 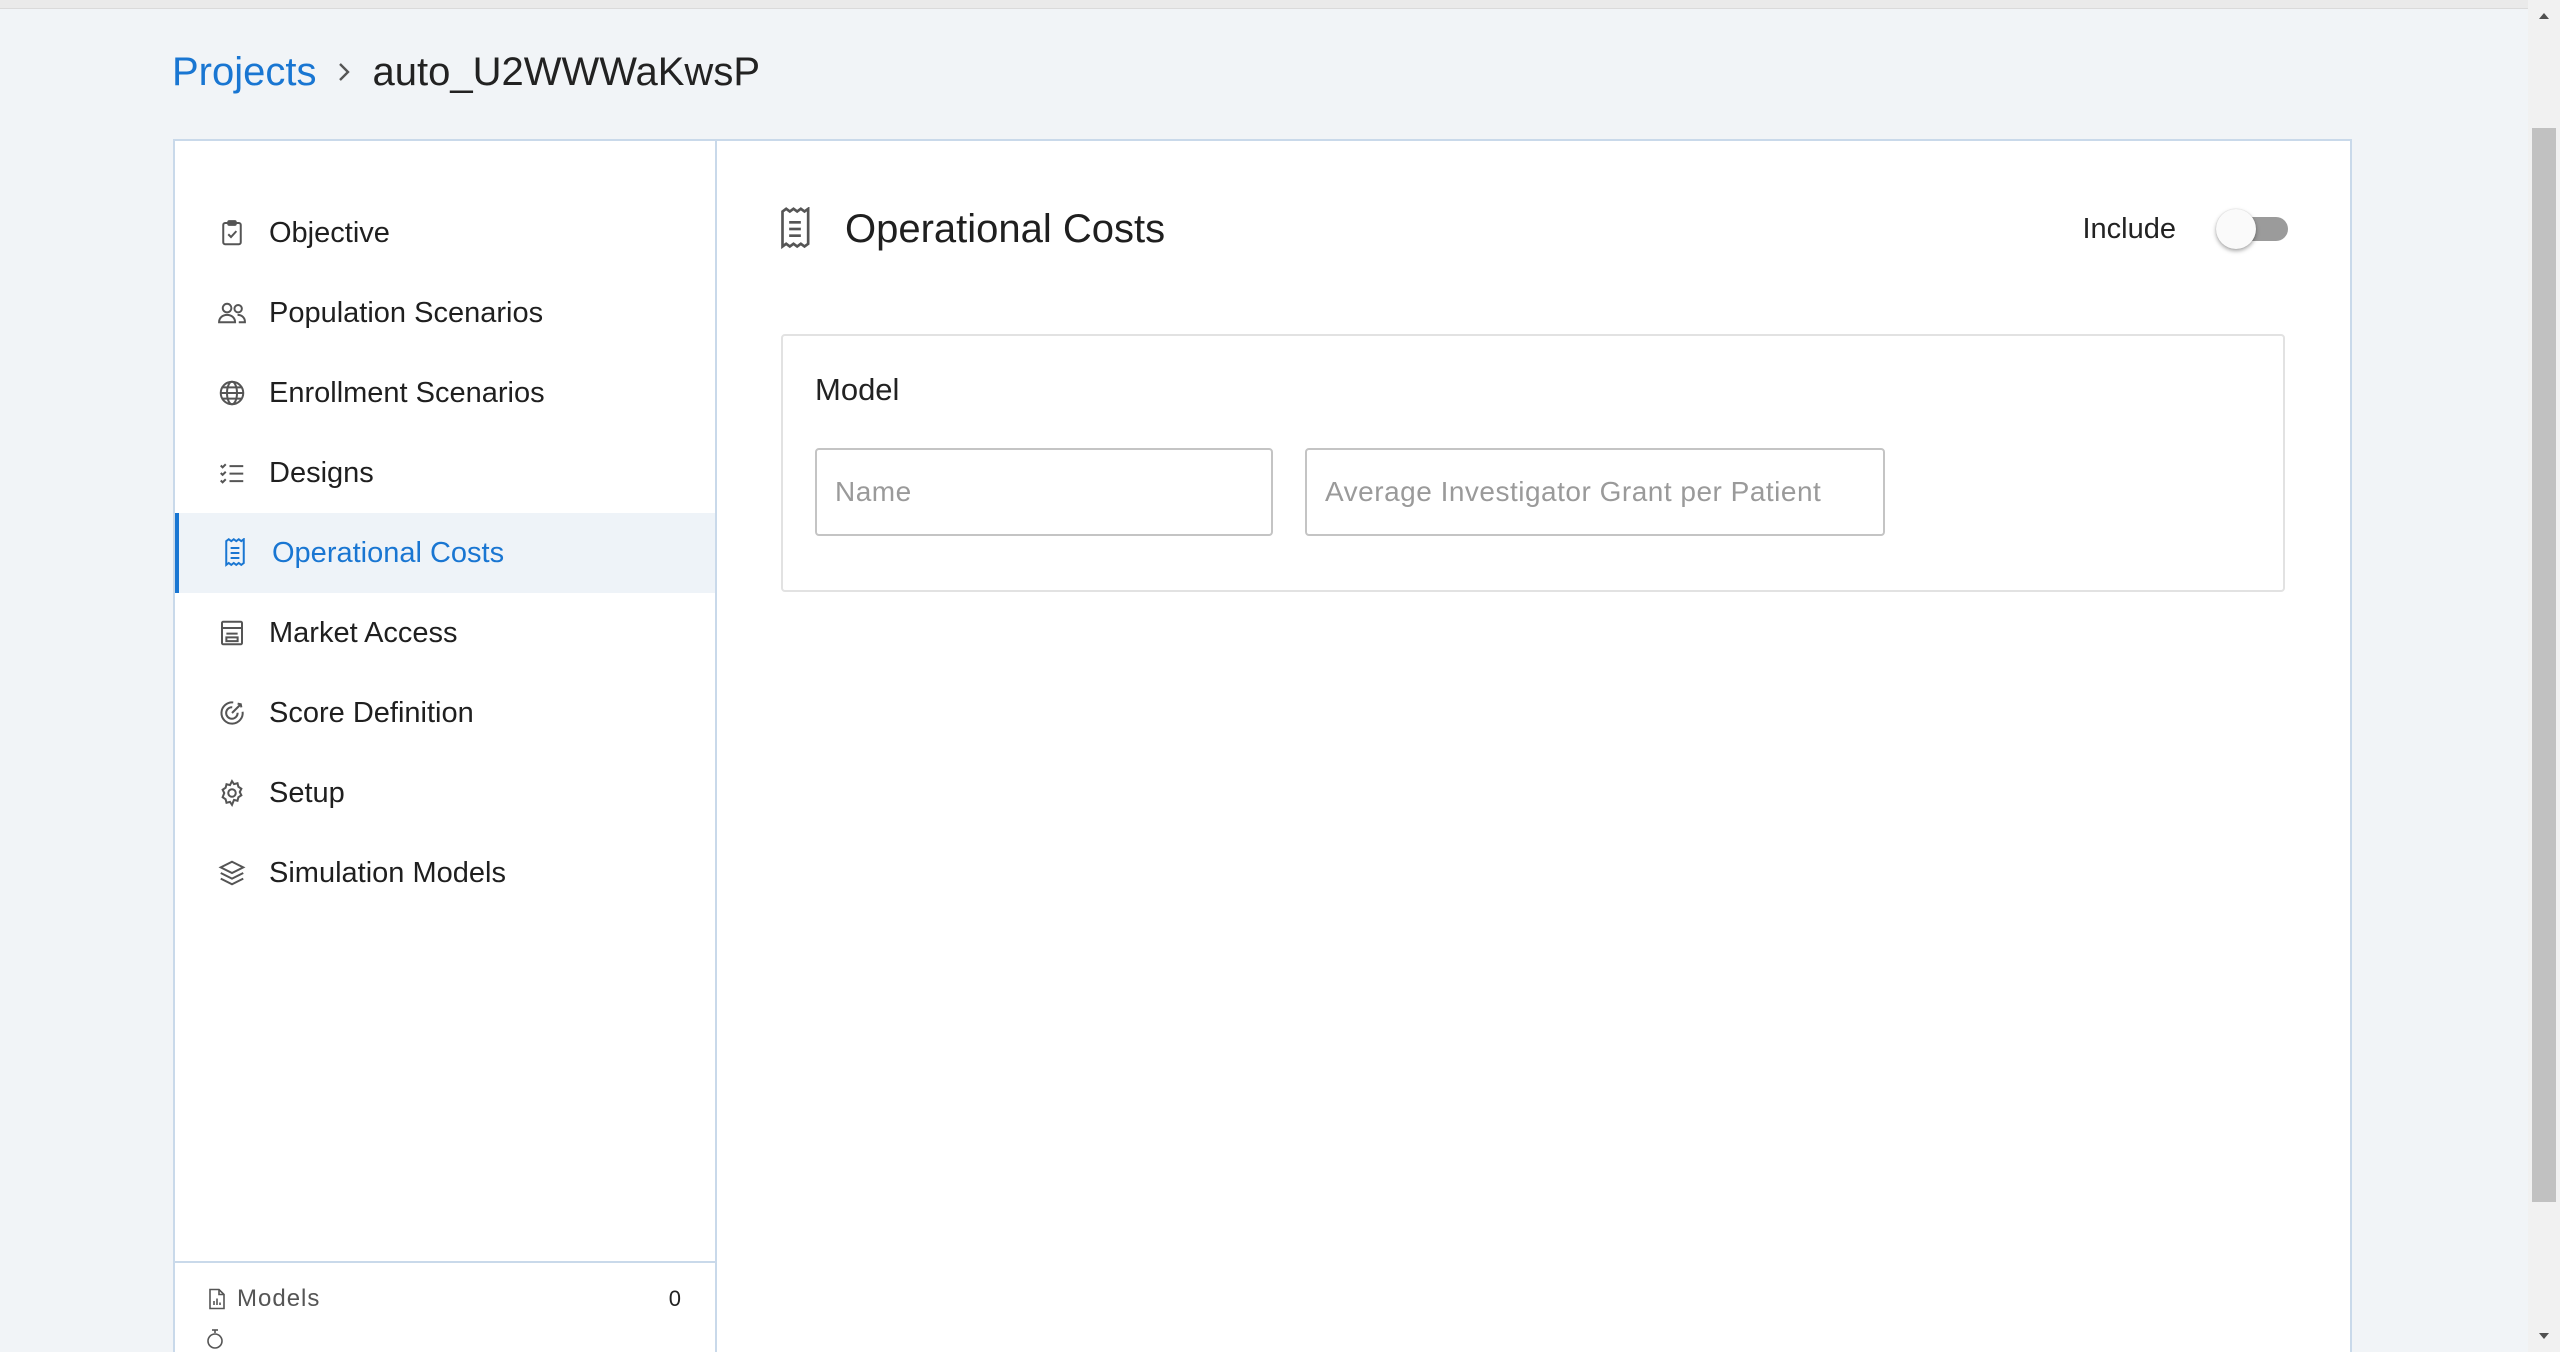 I want to click on people-icon, so click(x=232, y=313).